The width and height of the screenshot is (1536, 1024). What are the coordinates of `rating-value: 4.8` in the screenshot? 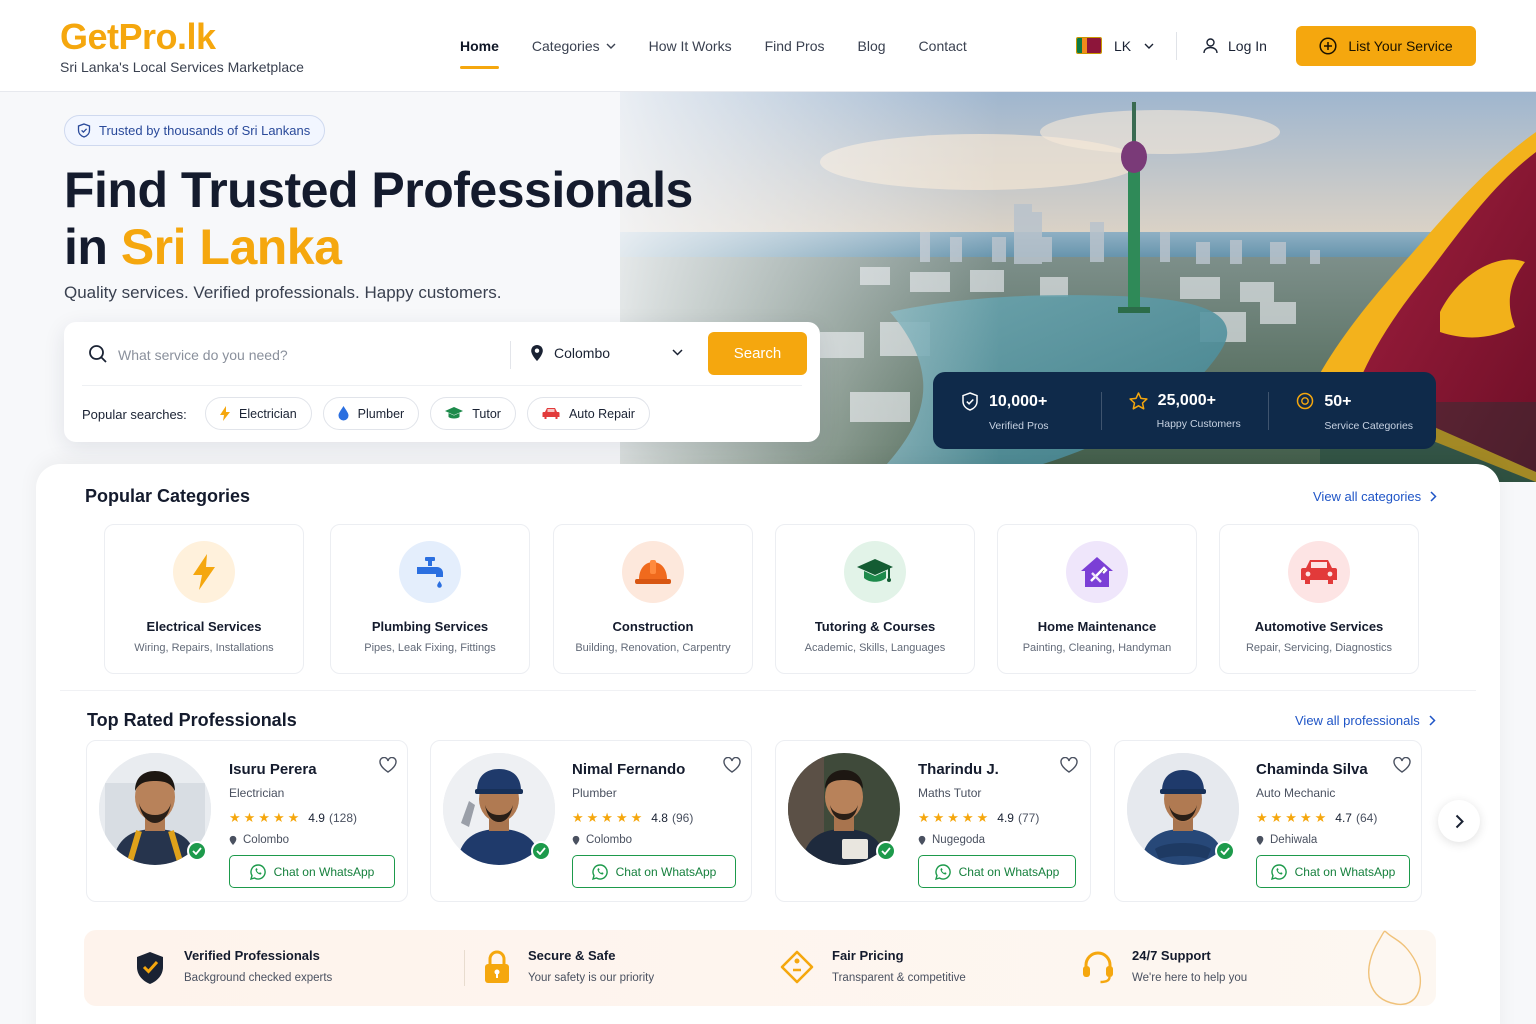 It's located at (659, 818).